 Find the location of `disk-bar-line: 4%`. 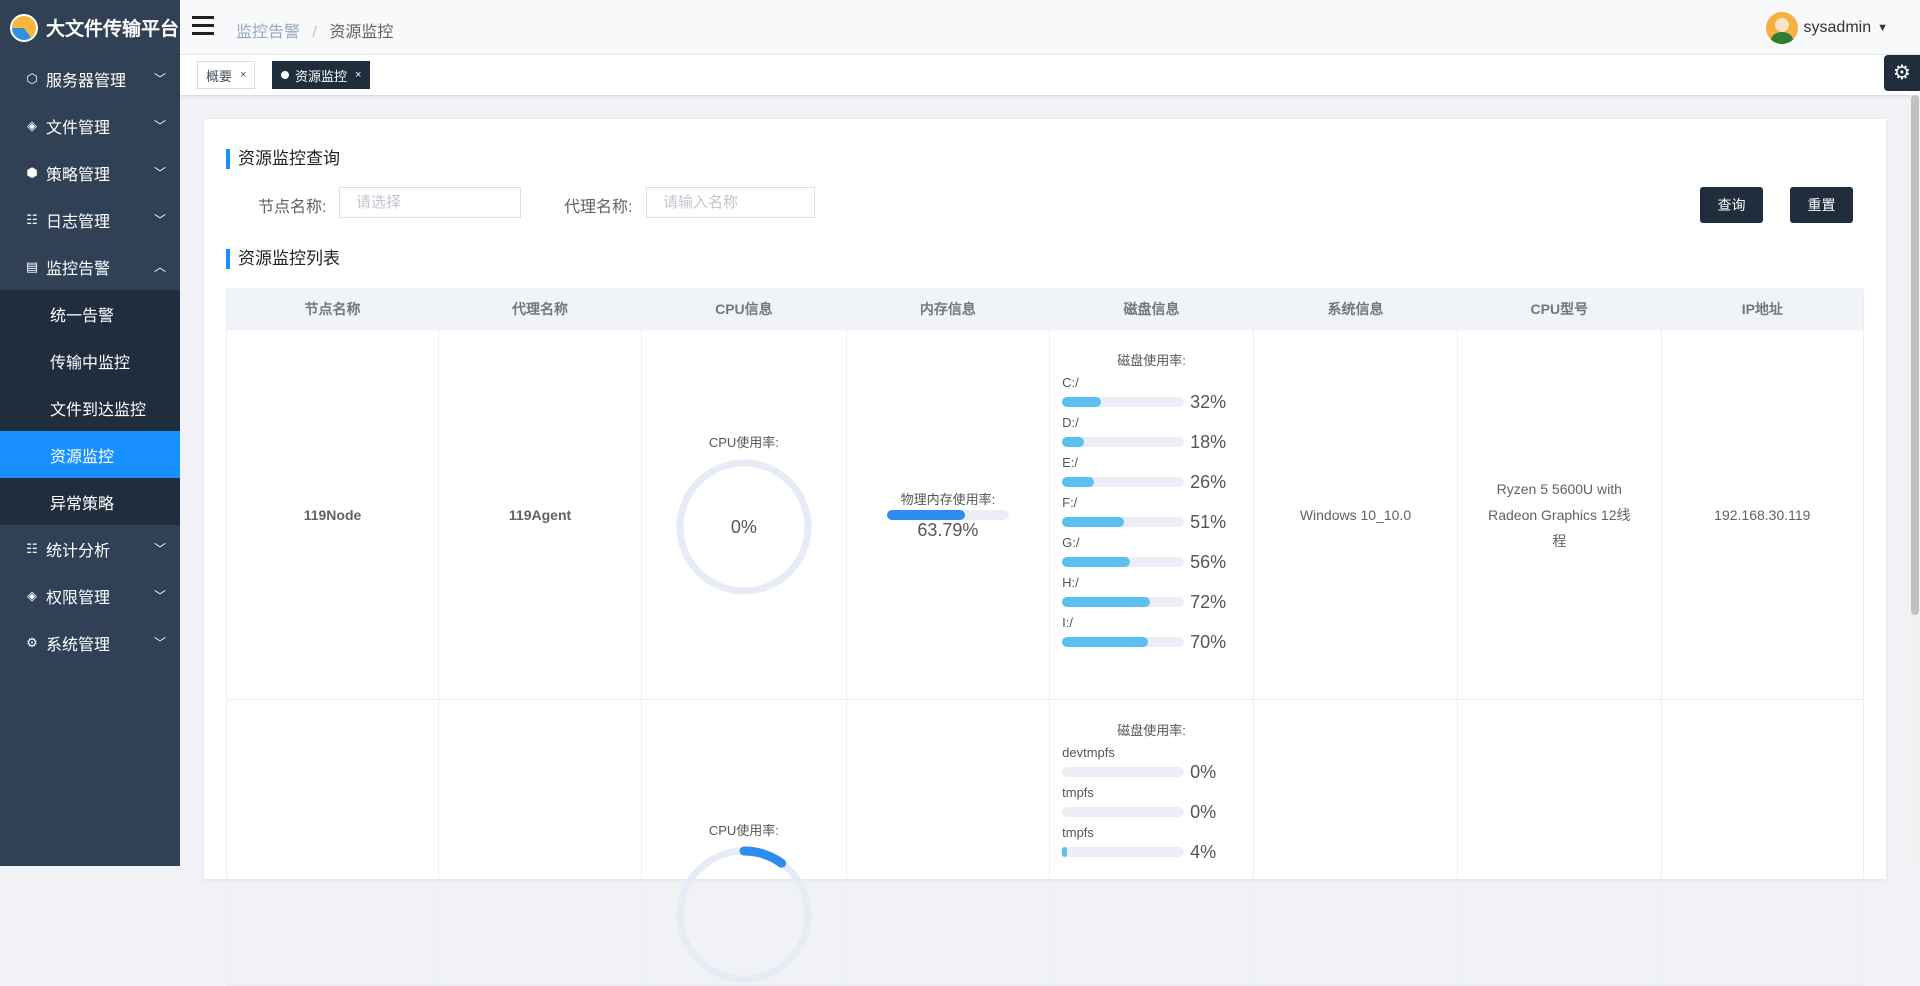

disk-bar-line: 4% is located at coordinates (1157, 852).